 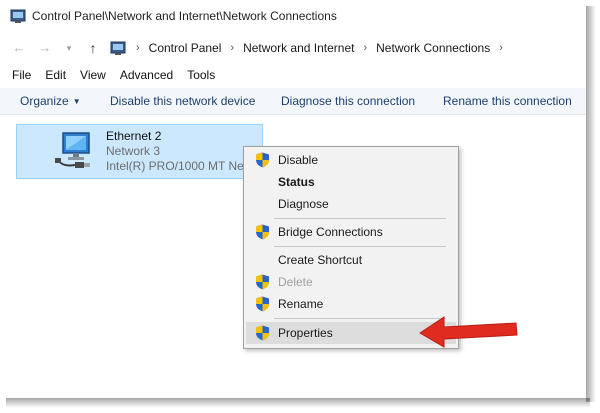 What do you see at coordinates (433, 48) in the screenshot?
I see `breadcrumb-network-connections: Network Connections` at bounding box center [433, 48].